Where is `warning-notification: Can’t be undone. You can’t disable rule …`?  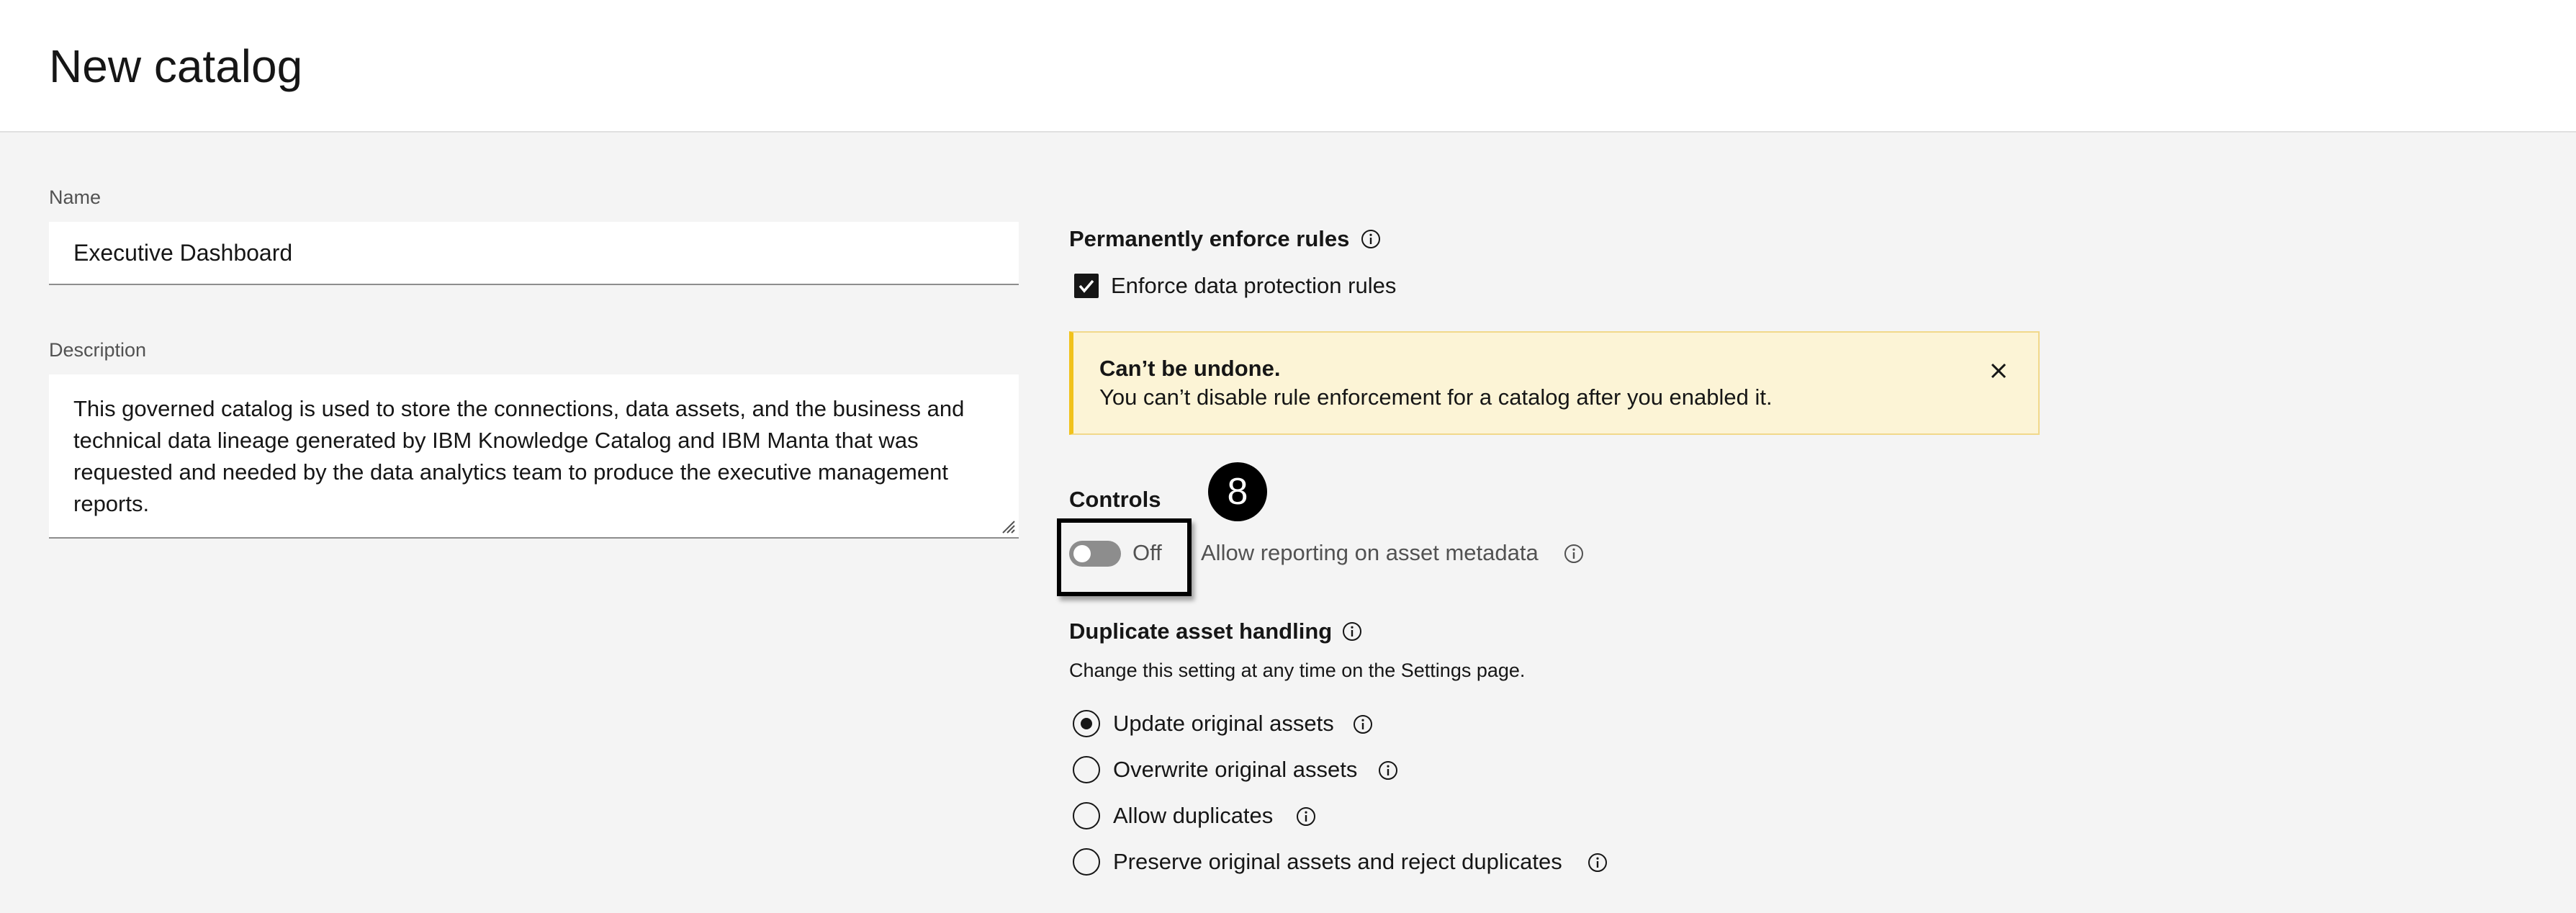
warning-notification: Can’t be undone. You can’t disable rule … is located at coordinates (1554, 383).